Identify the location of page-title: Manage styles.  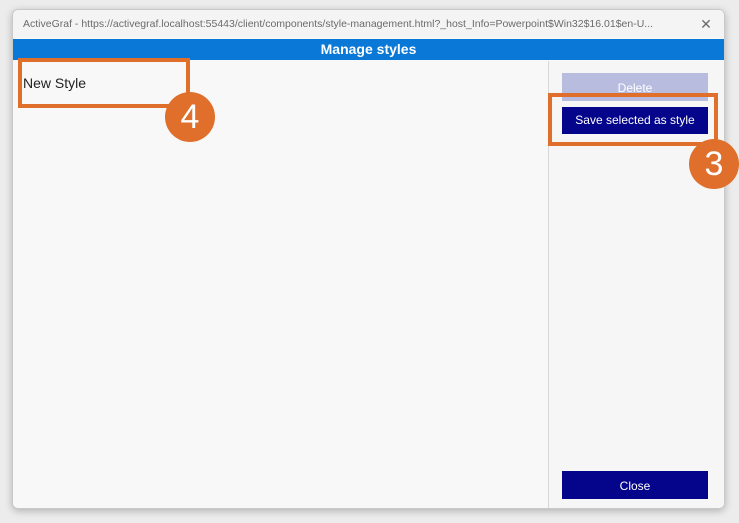
(368, 49).